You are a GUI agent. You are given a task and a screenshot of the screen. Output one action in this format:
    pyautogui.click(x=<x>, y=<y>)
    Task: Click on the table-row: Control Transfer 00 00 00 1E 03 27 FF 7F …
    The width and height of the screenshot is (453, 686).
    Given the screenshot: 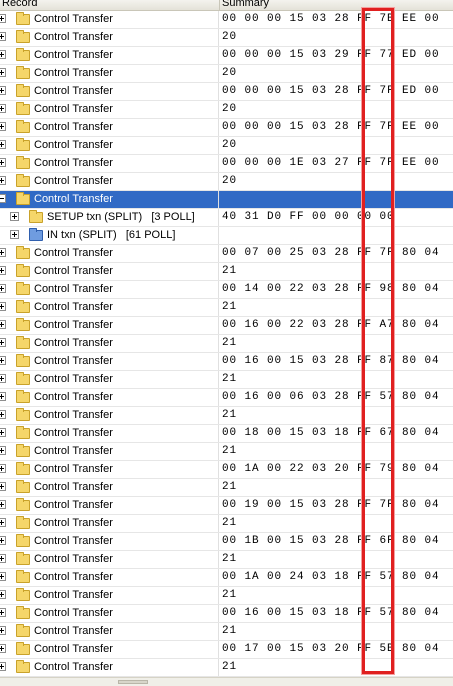 What is the action you would take?
    pyautogui.click(x=226, y=164)
    